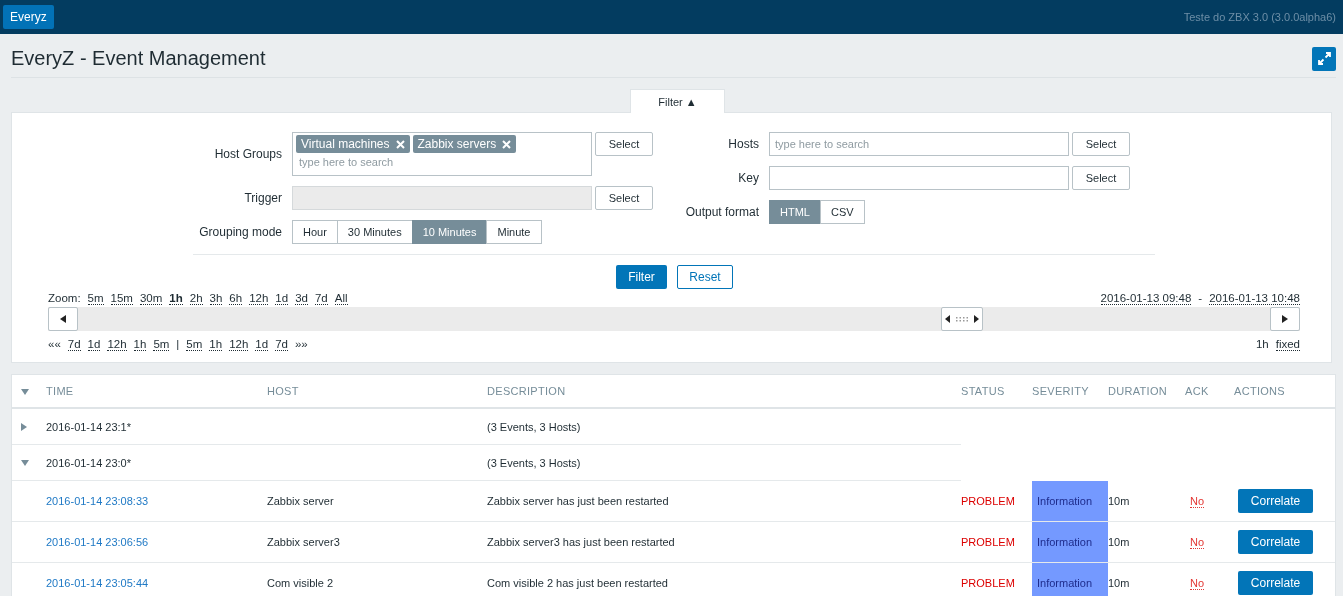 This screenshot has width=1343, height=596. What do you see at coordinates (674, 319) in the screenshot?
I see `timeline-scrollbar` at bounding box center [674, 319].